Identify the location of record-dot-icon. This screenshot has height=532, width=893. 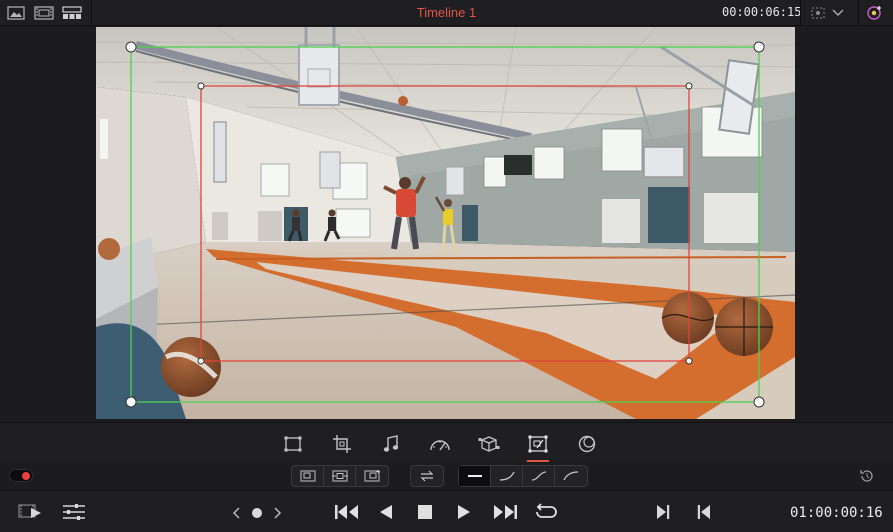
(26, 476).